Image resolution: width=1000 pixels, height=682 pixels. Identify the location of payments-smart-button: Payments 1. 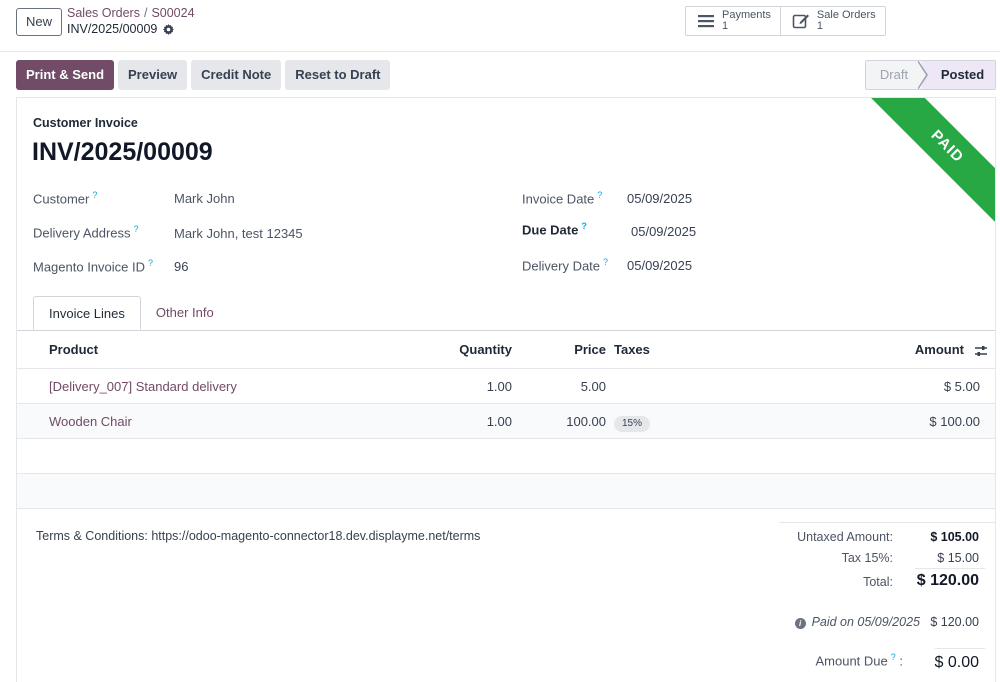
(733, 21).